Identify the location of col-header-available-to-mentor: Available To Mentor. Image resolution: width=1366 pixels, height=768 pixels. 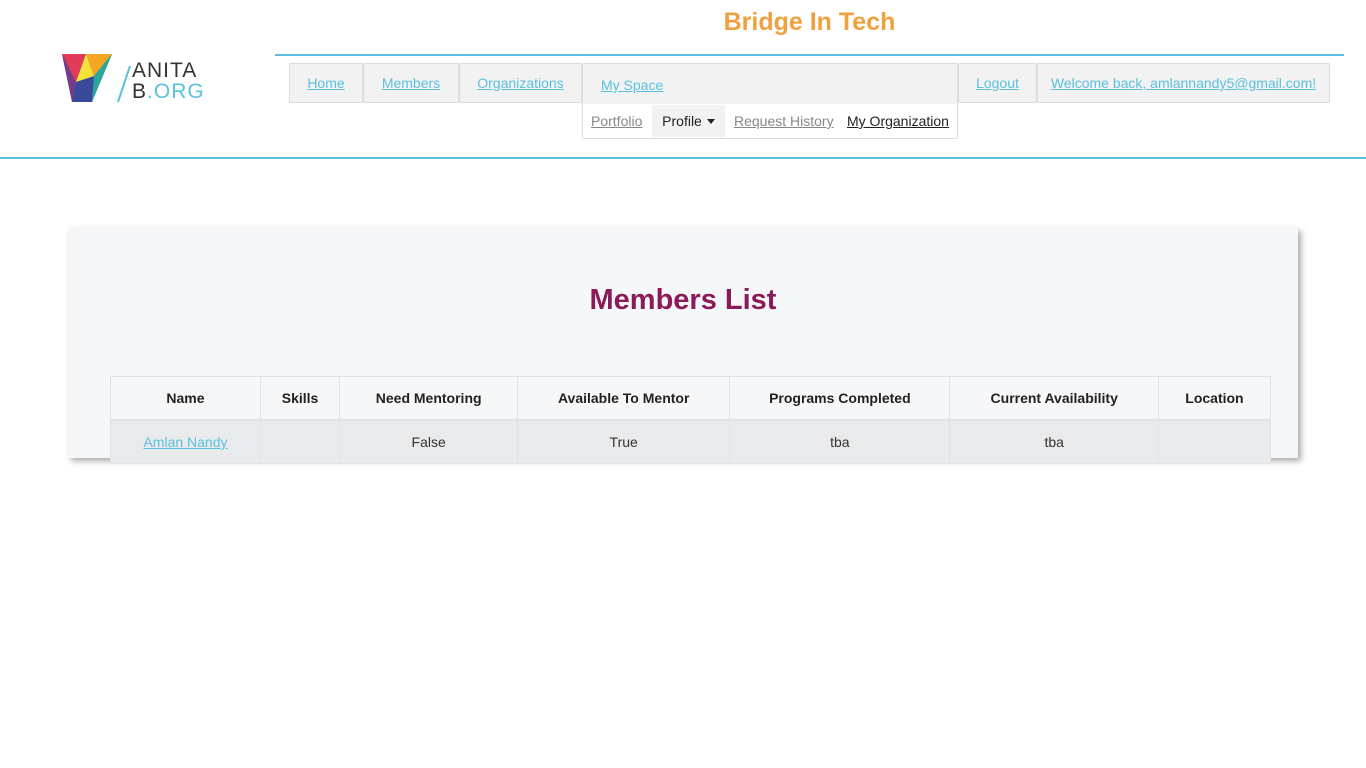
(624, 398).